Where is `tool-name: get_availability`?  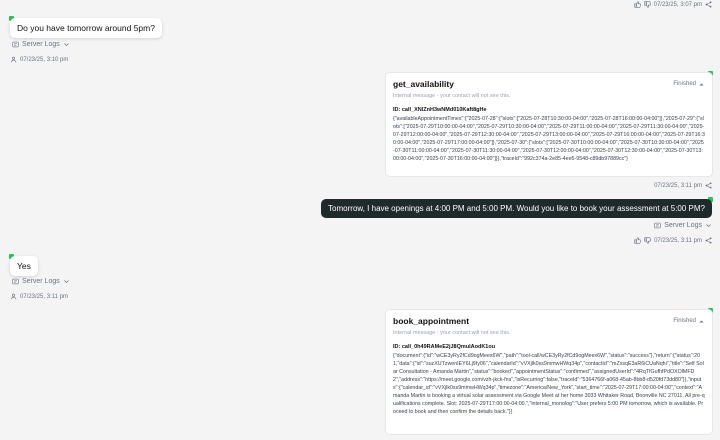 tool-name: get_availability is located at coordinates (423, 84).